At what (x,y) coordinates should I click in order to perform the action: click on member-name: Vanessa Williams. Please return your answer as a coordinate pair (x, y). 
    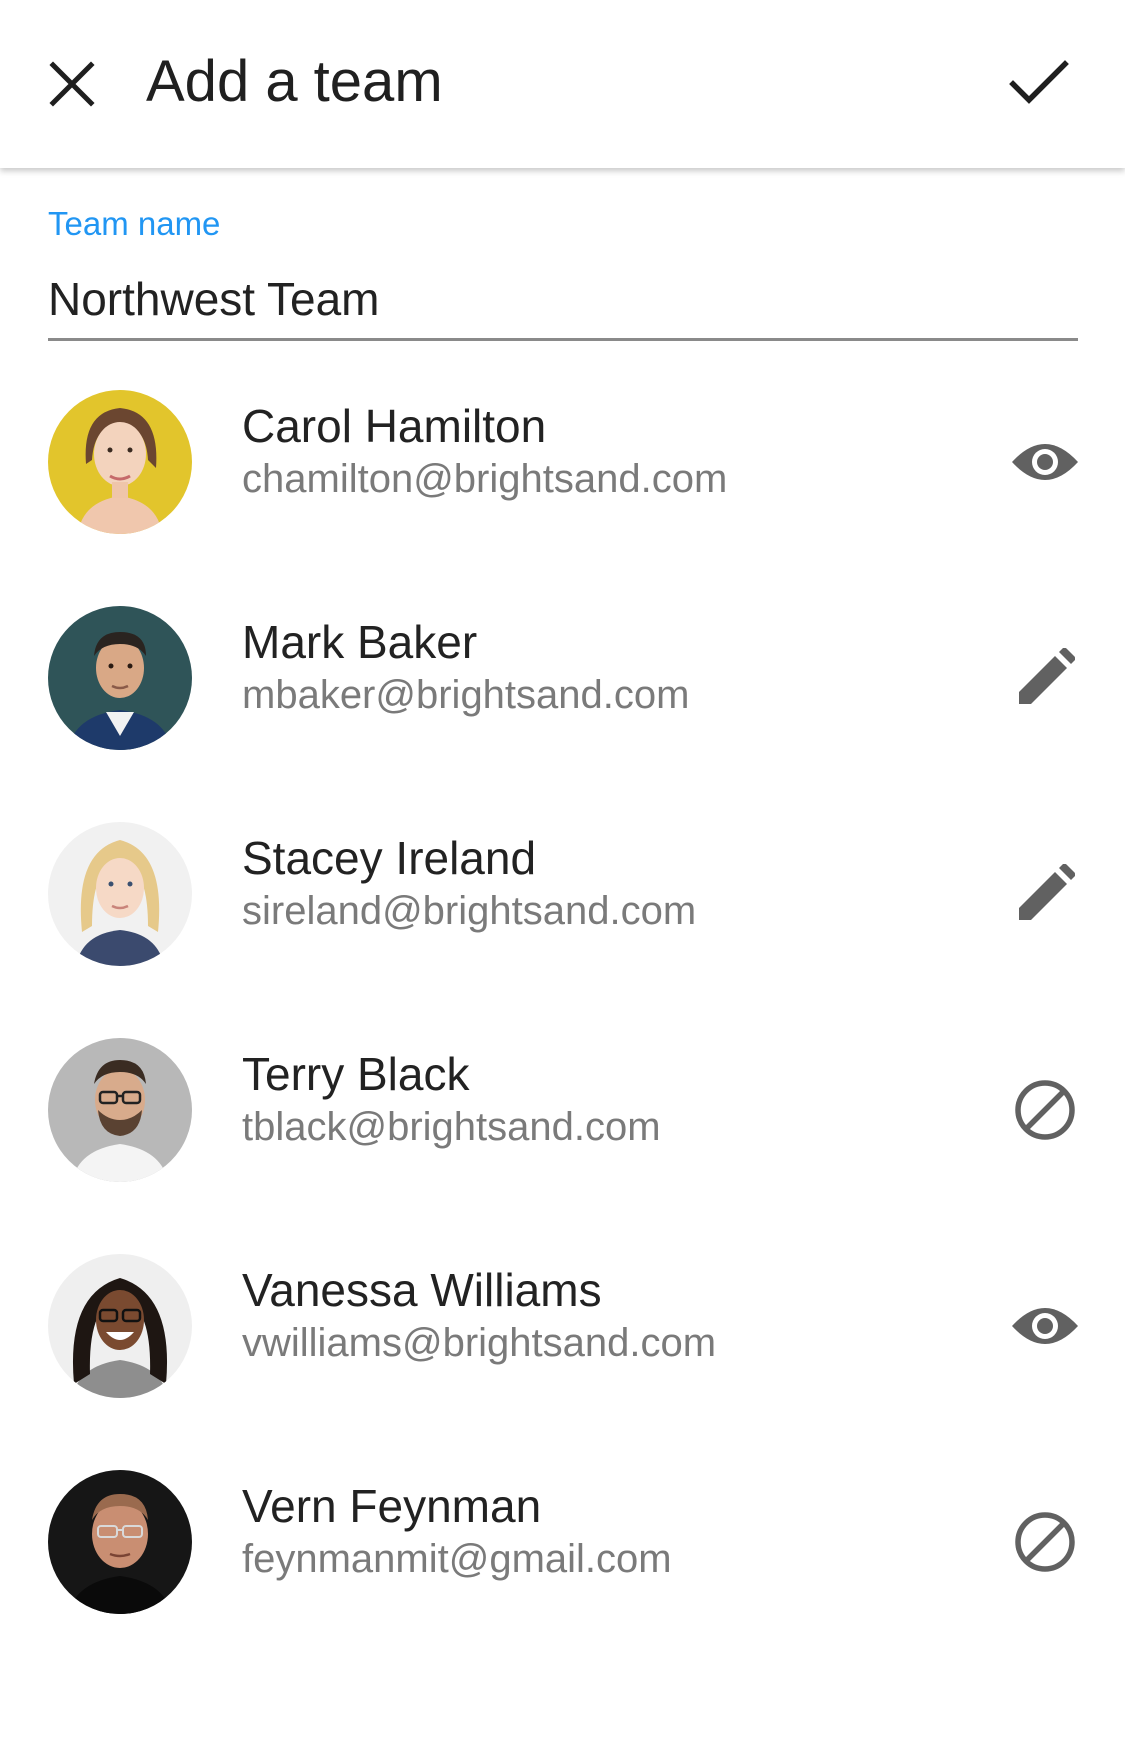
    Looking at the image, I should click on (422, 1290).